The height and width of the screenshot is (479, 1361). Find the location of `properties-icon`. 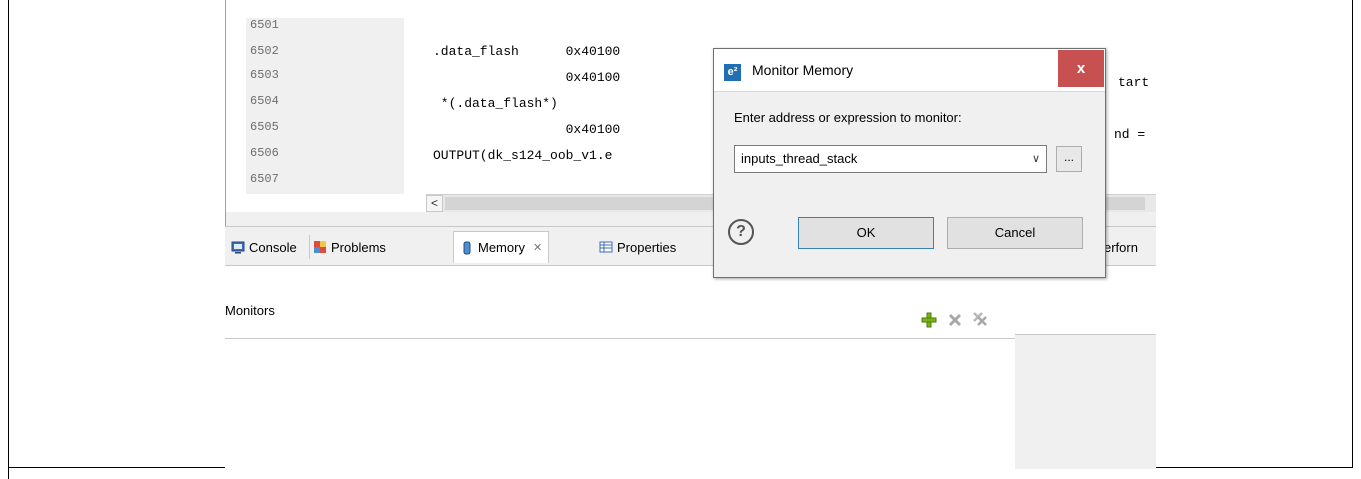

properties-icon is located at coordinates (606, 247).